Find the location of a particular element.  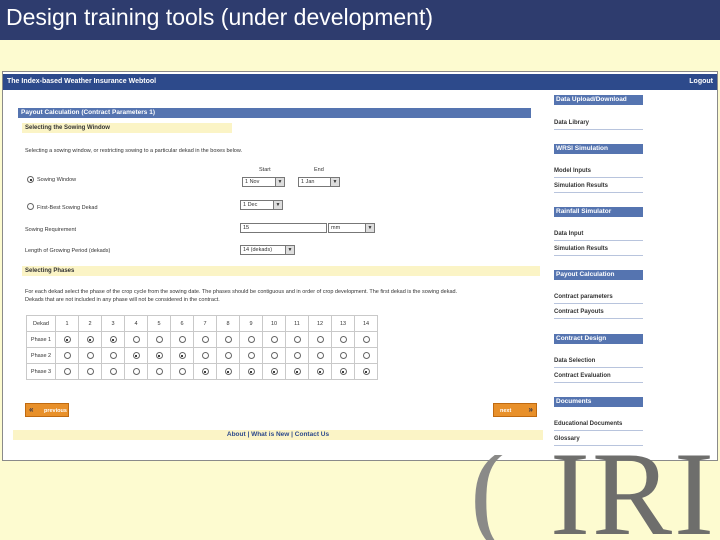

sidebar-link: Model Inputs is located at coordinates (572, 171).